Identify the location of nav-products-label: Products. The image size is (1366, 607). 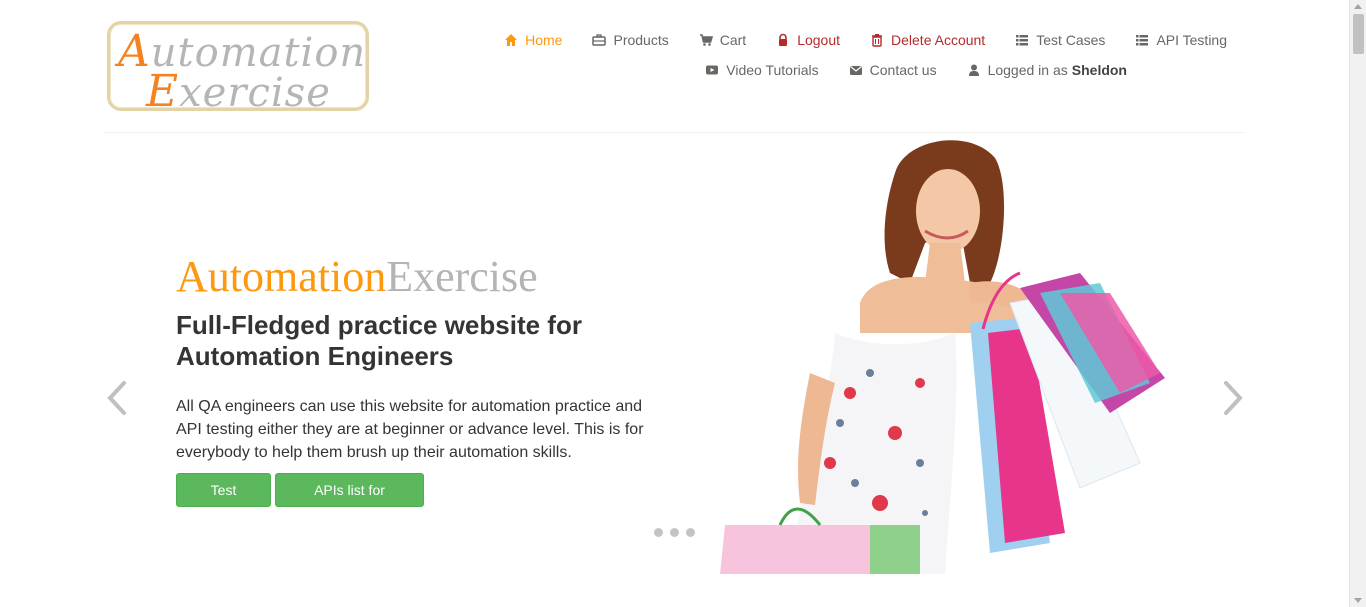
(641, 40).